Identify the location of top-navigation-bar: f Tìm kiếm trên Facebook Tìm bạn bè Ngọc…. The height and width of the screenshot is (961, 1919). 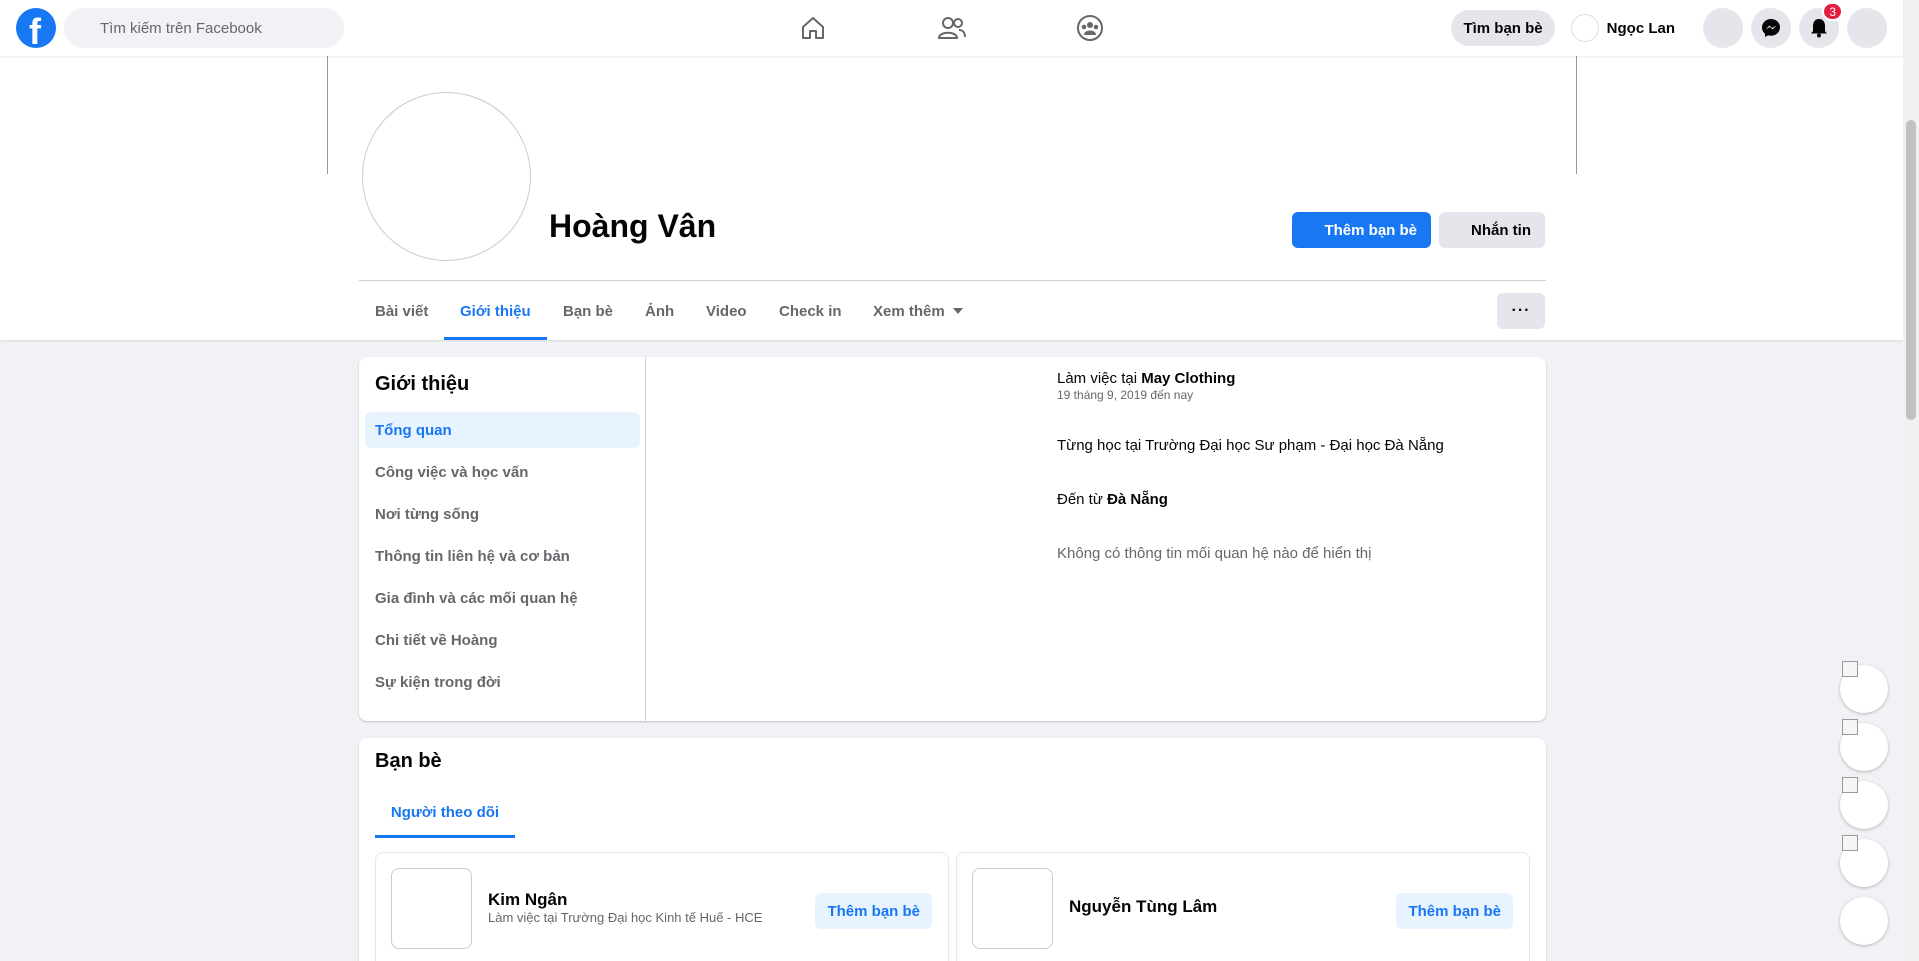
(951, 28).